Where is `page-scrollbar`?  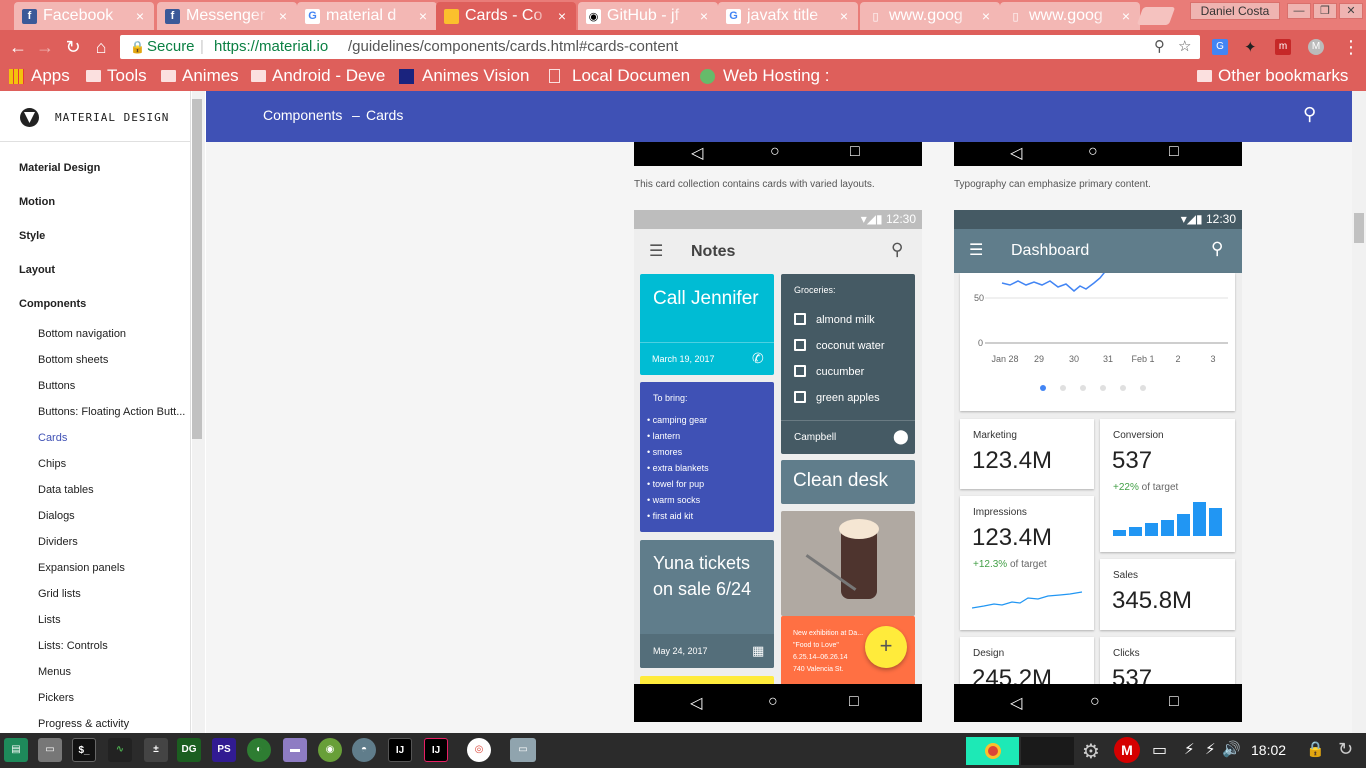 page-scrollbar is located at coordinates (1359, 412).